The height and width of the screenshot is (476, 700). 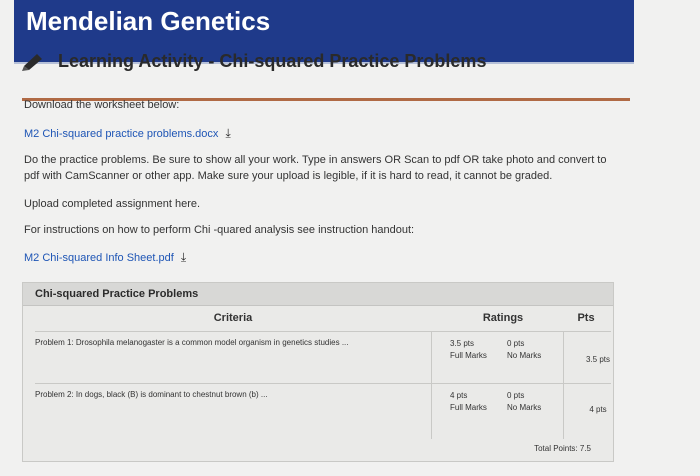 What do you see at coordinates (121, 134) in the screenshot?
I see `worksheet-link: M2 Chi-squared practice problems.docx` at bounding box center [121, 134].